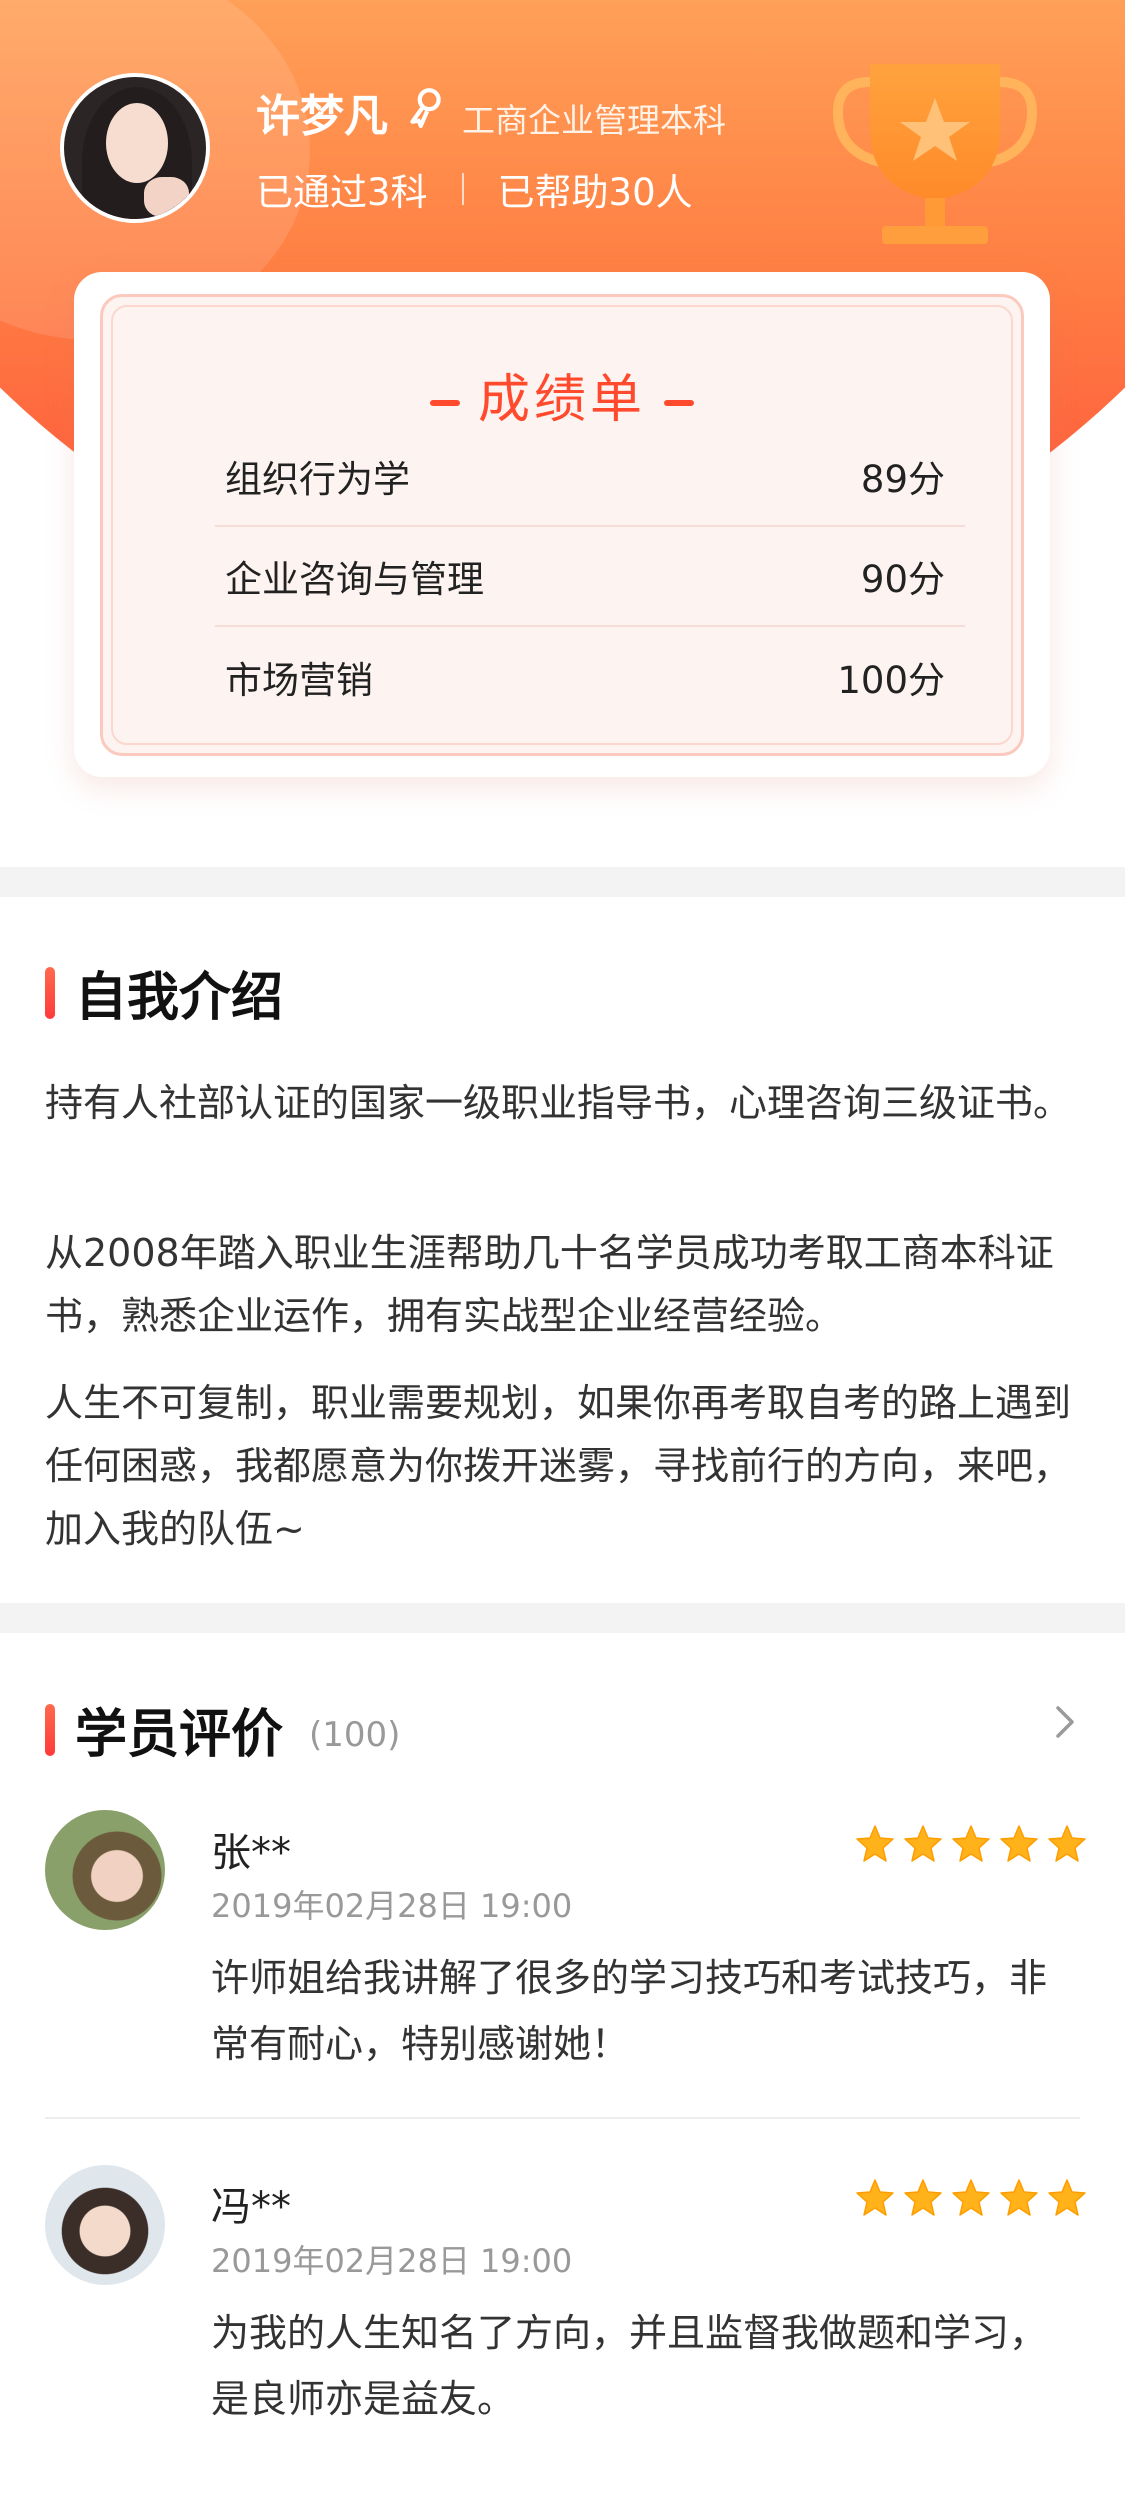  I want to click on reviews-count: (100), so click(355, 1734).